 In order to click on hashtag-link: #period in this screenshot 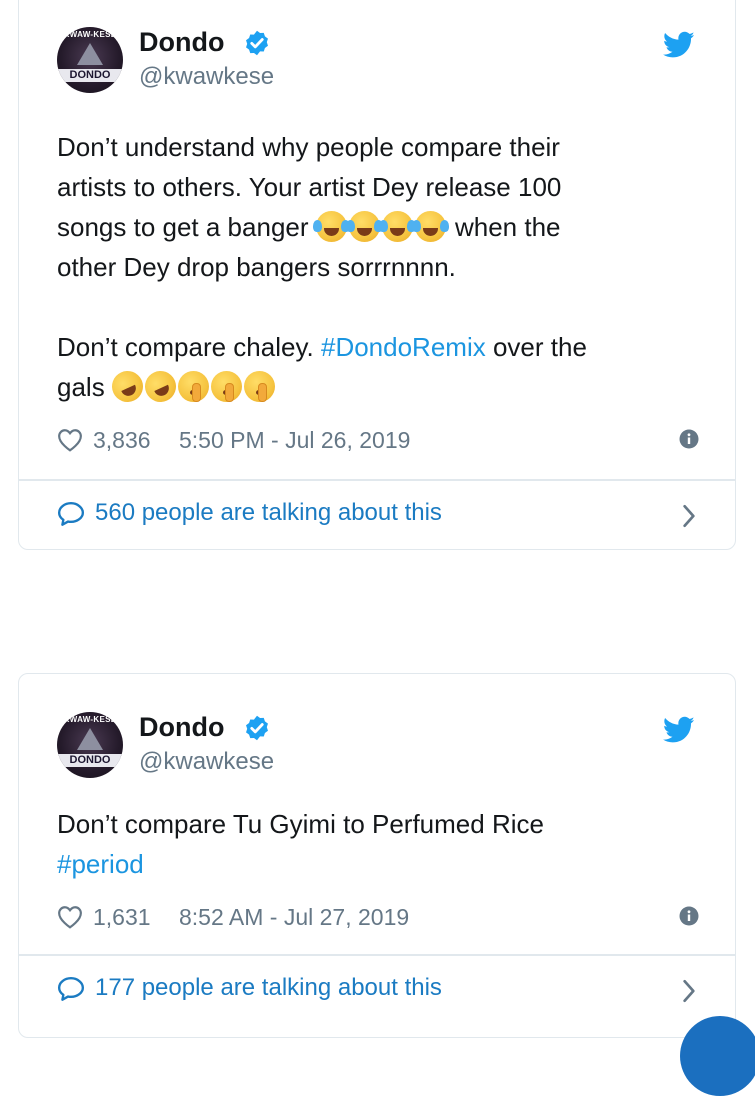, I will do `click(100, 864)`.